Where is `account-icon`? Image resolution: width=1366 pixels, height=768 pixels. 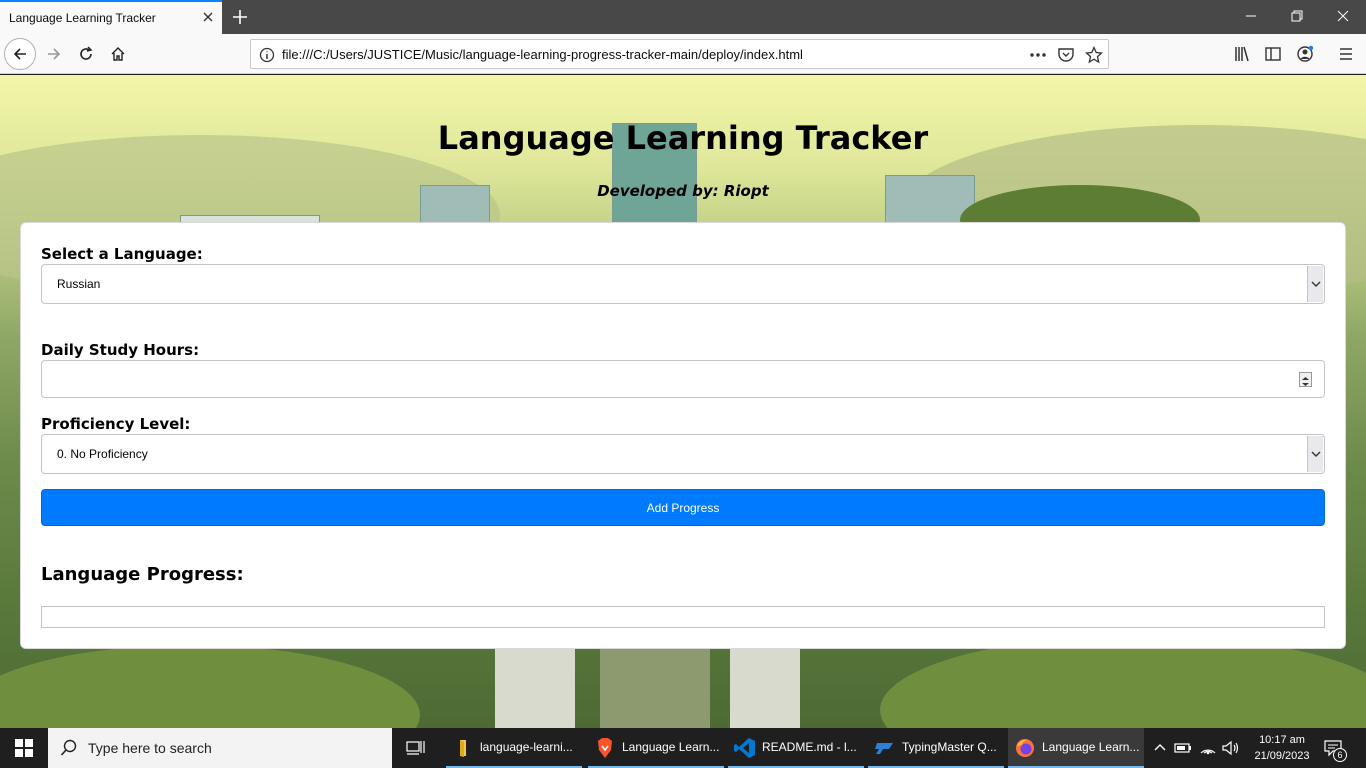
account-icon is located at coordinates (1305, 54).